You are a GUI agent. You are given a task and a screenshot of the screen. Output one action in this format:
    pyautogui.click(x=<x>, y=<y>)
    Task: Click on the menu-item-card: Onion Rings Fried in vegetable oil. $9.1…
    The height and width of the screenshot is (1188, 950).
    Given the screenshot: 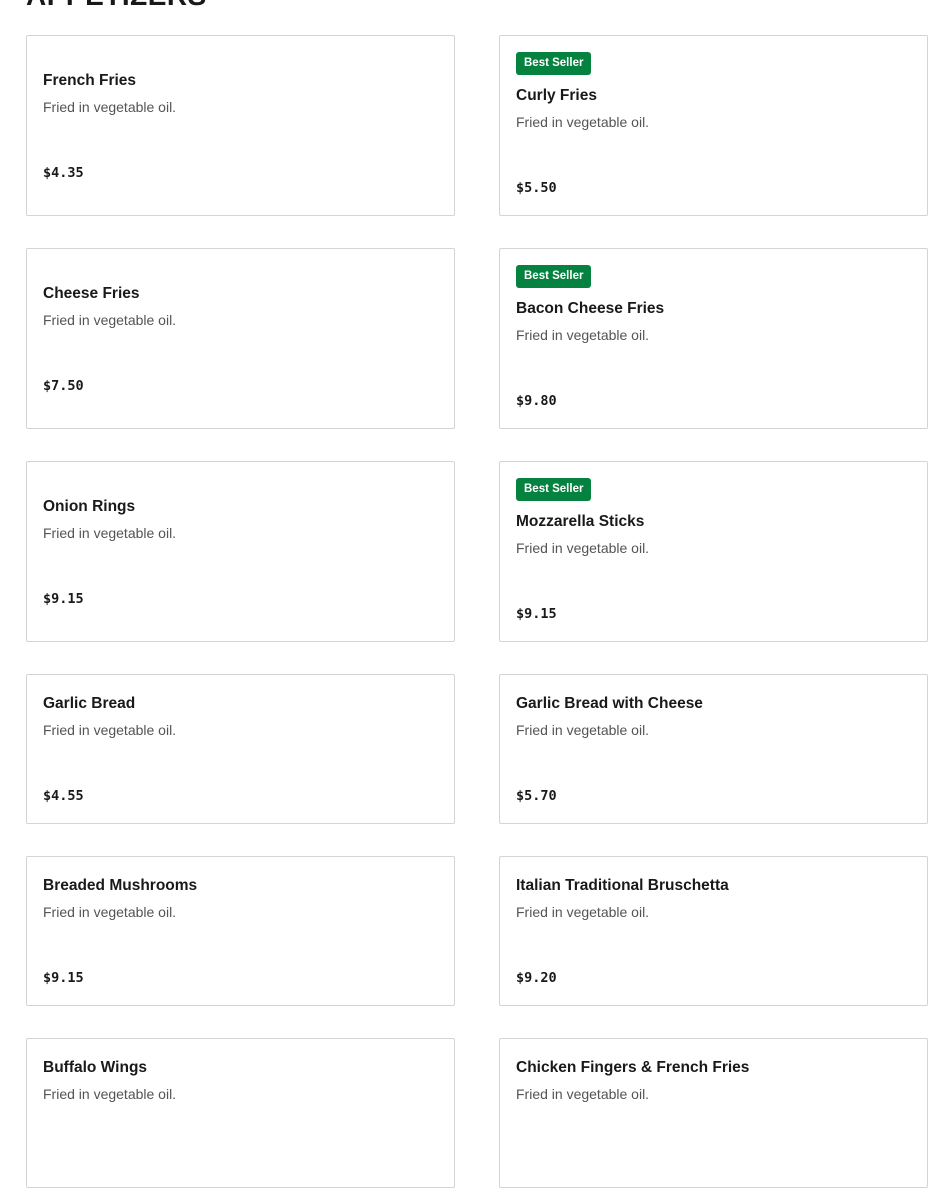 What is the action you would take?
    pyautogui.click(x=240, y=551)
    